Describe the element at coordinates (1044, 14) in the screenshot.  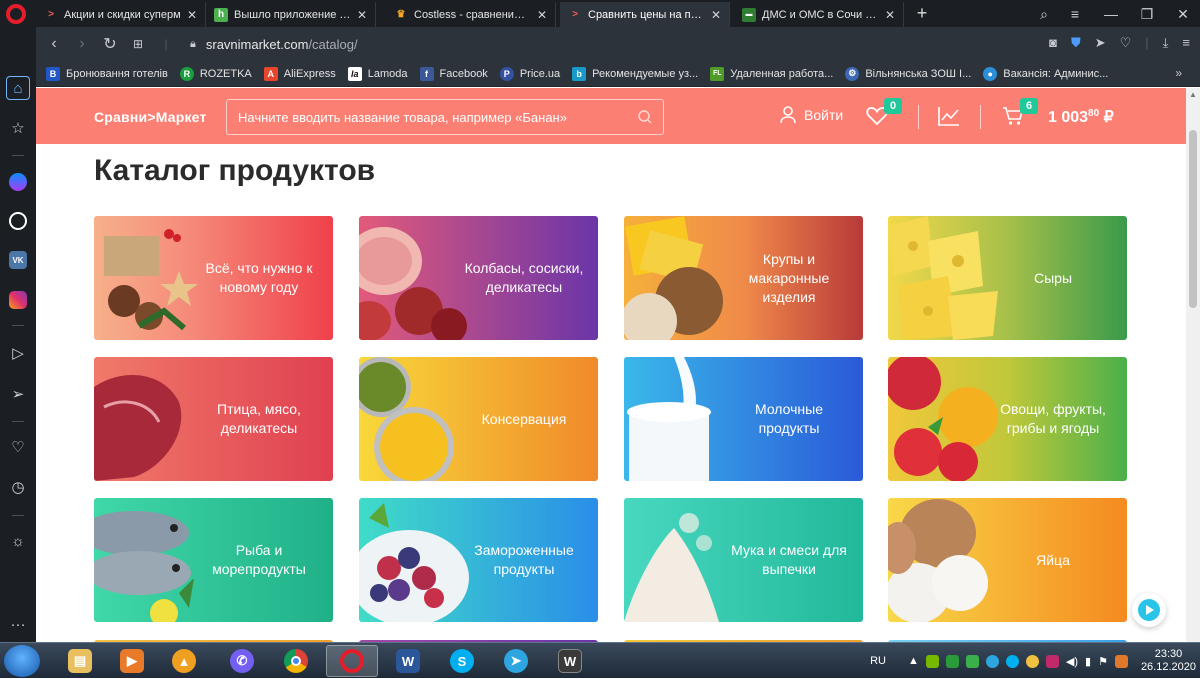
I see `search-tabs-icon: ⌕` at that location.